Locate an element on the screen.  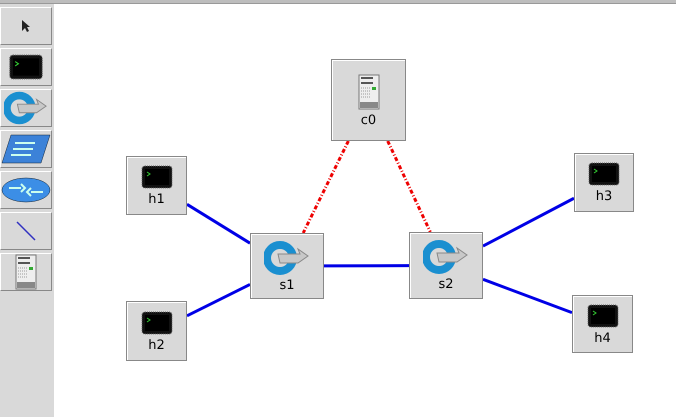
host-node: h2 is located at coordinates (156, 331).